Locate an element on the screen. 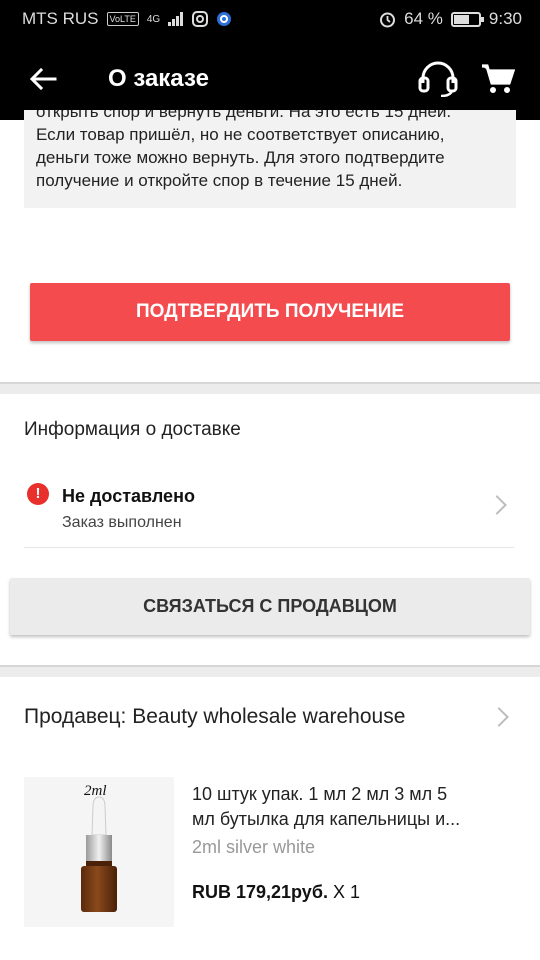 The width and height of the screenshot is (540, 960). delivery-status: Не доставлено is located at coordinates (128, 496).